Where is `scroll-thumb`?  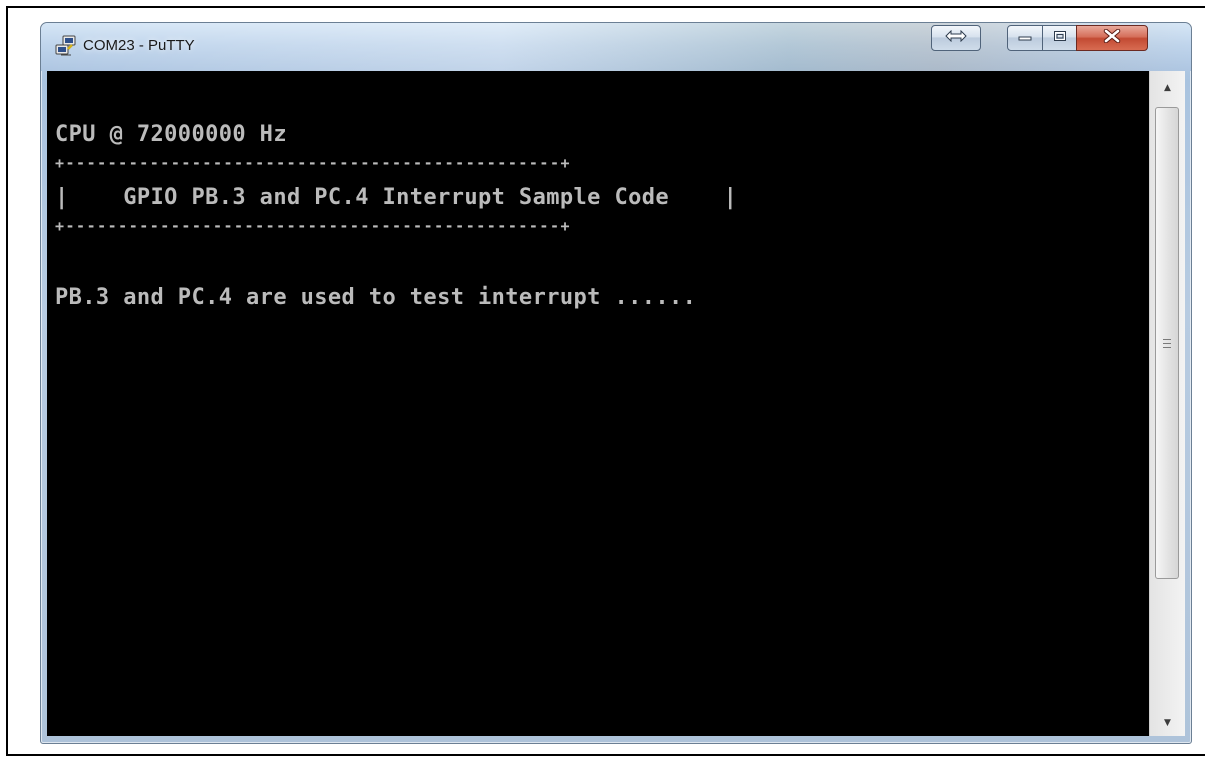 scroll-thumb is located at coordinates (1167, 343).